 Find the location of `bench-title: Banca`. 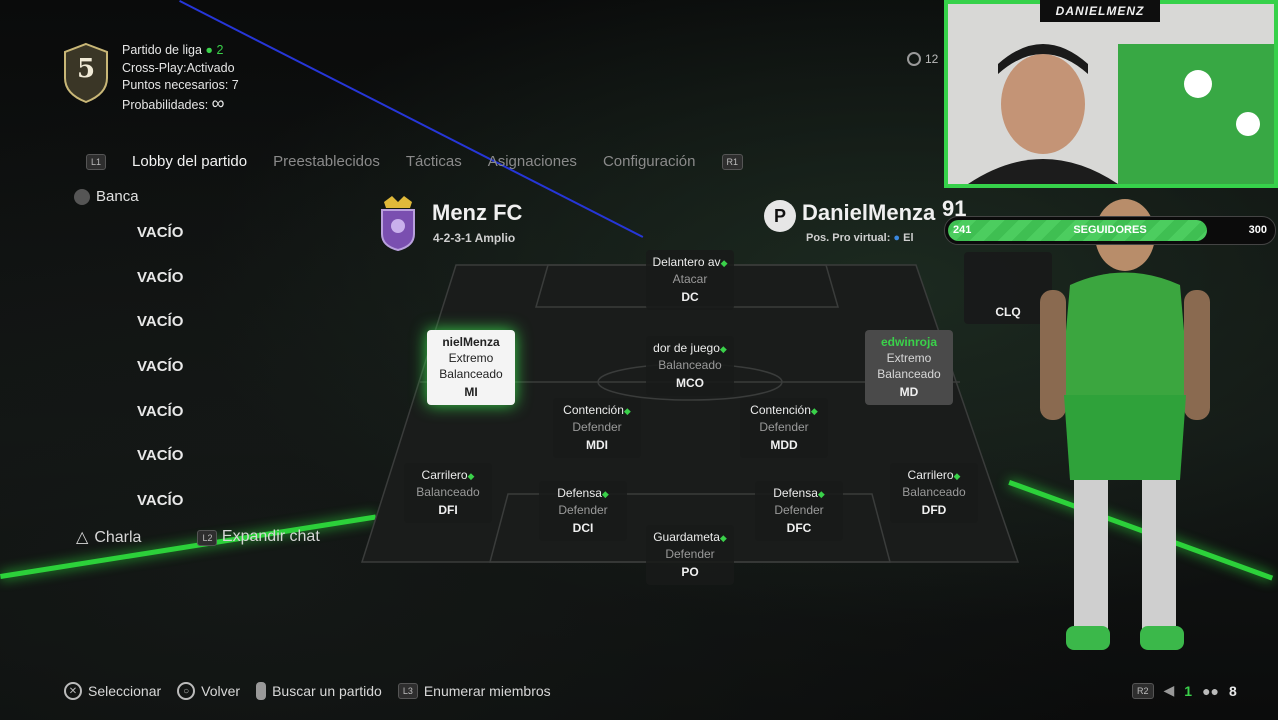

bench-title: Banca is located at coordinates (117, 196).